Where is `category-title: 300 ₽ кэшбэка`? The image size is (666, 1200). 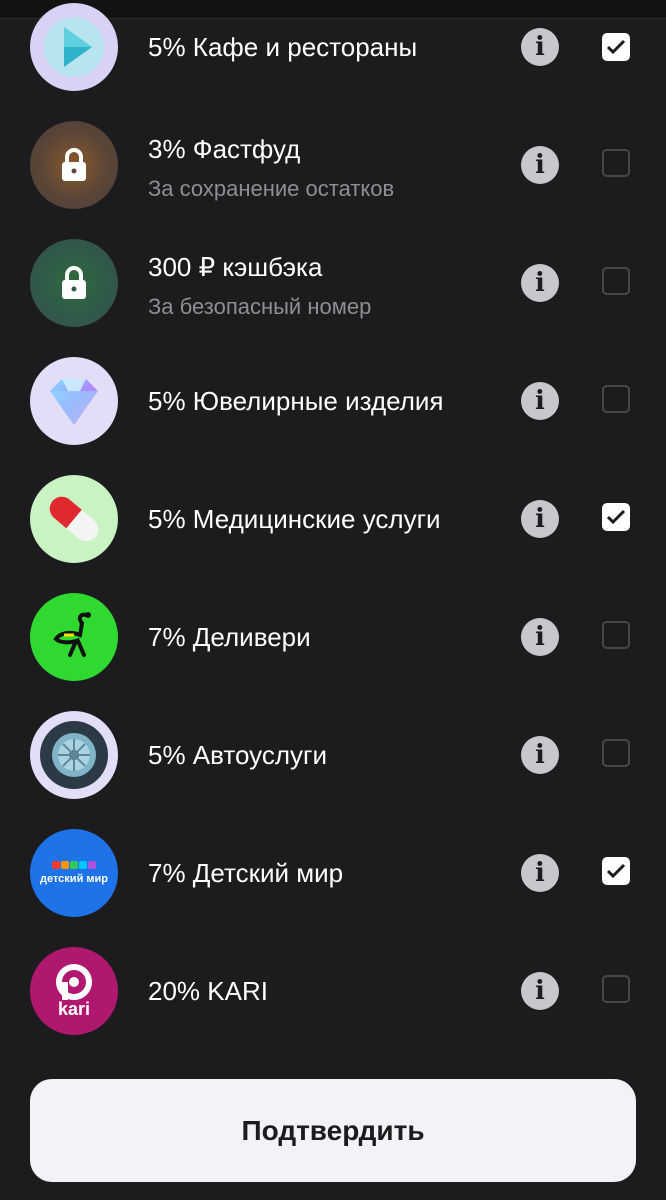 category-title: 300 ₽ кэшбэка is located at coordinates (235, 267).